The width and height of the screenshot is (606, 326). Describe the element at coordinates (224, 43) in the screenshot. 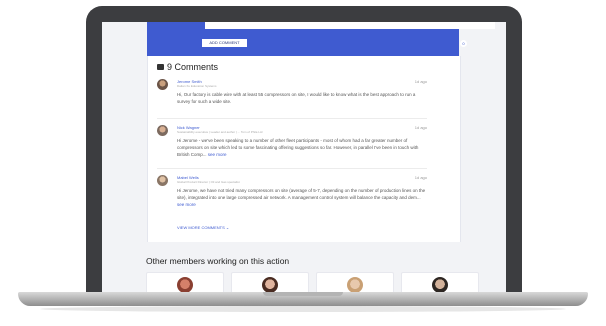

I see `add-comment-button: ADD COMMENT` at that location.